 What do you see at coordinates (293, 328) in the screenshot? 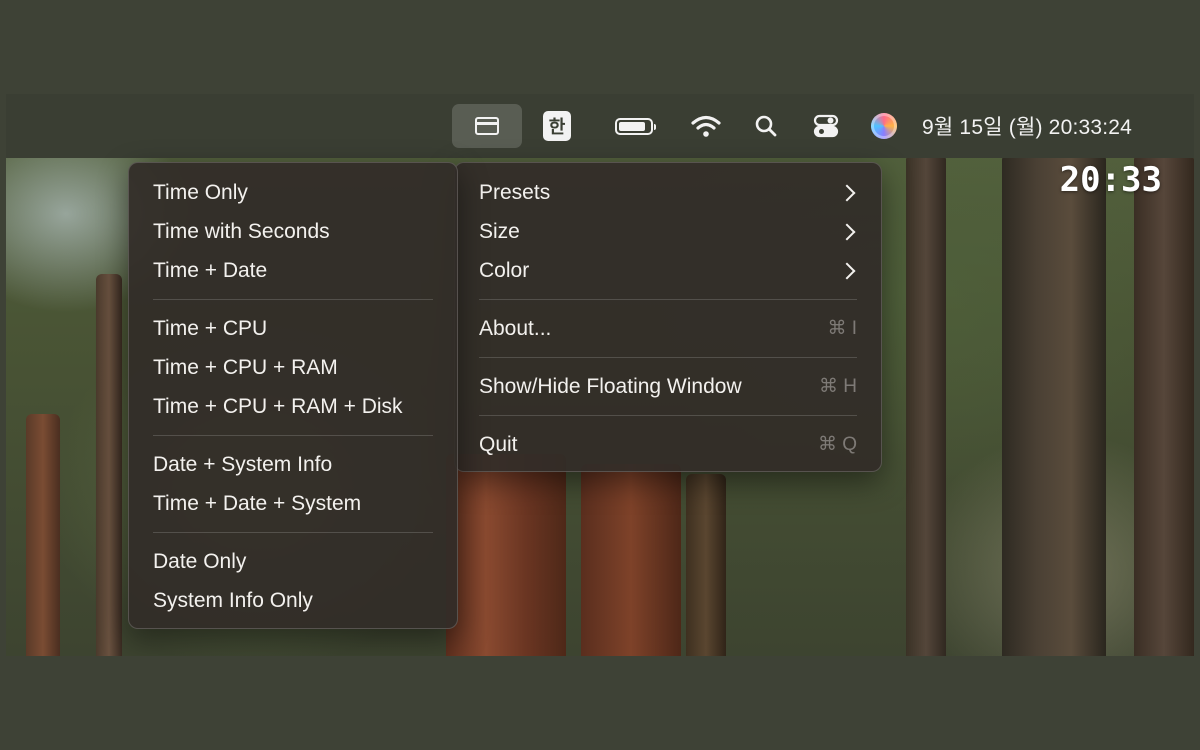
I see `preset-time-cpu: Time + CPU` at bounding box center [293, 328].